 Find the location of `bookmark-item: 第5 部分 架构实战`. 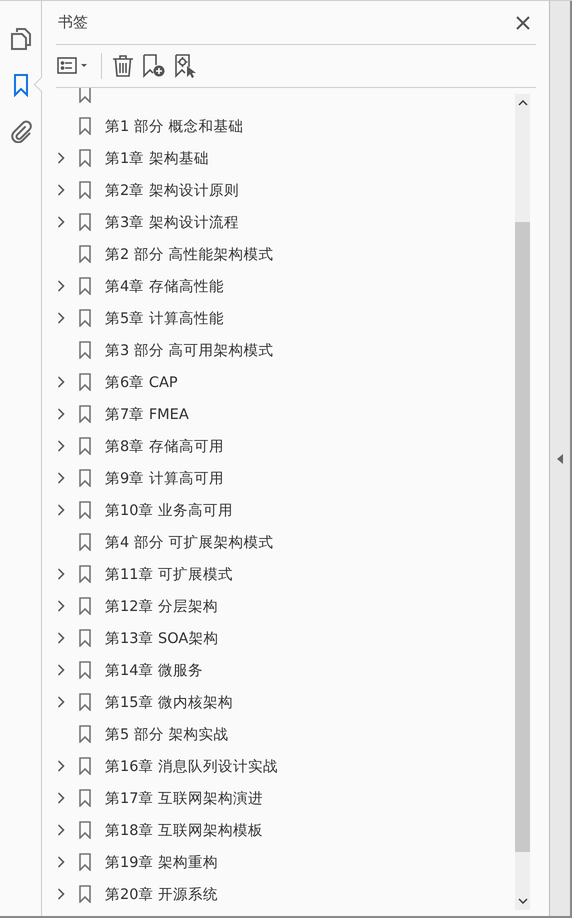

bookmark-item: 第5 部分 架构实战 is located at coordinates (166, 734).